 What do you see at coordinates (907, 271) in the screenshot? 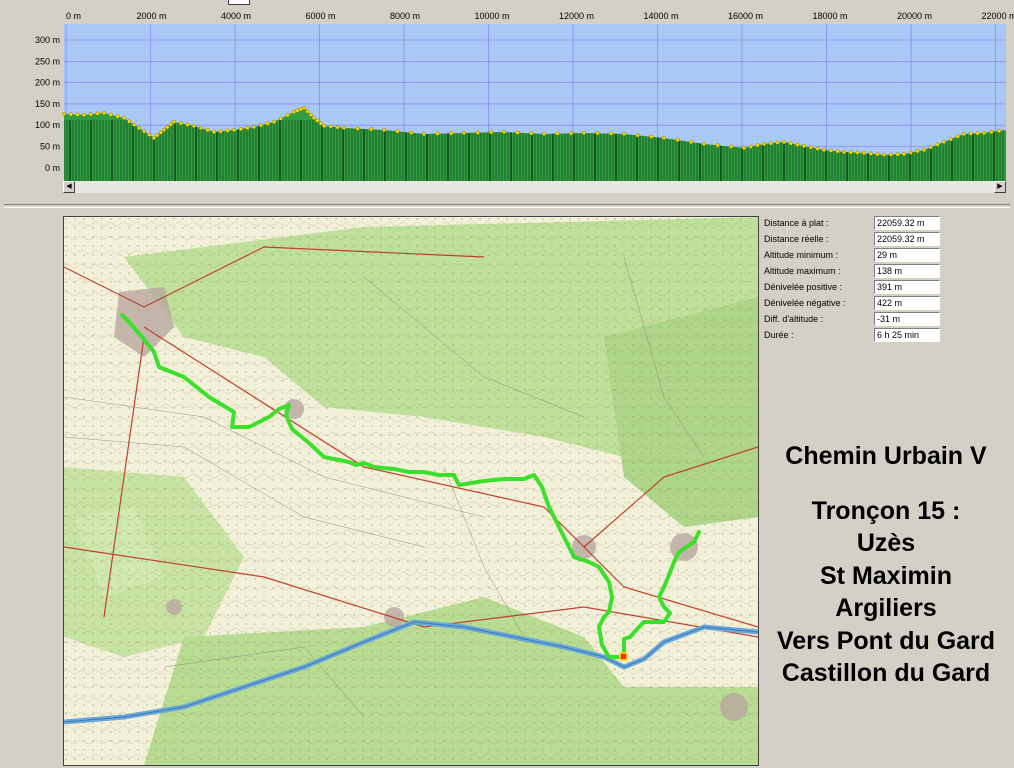
I see `stat-value: 138 m` at bounding box center [907, 271].